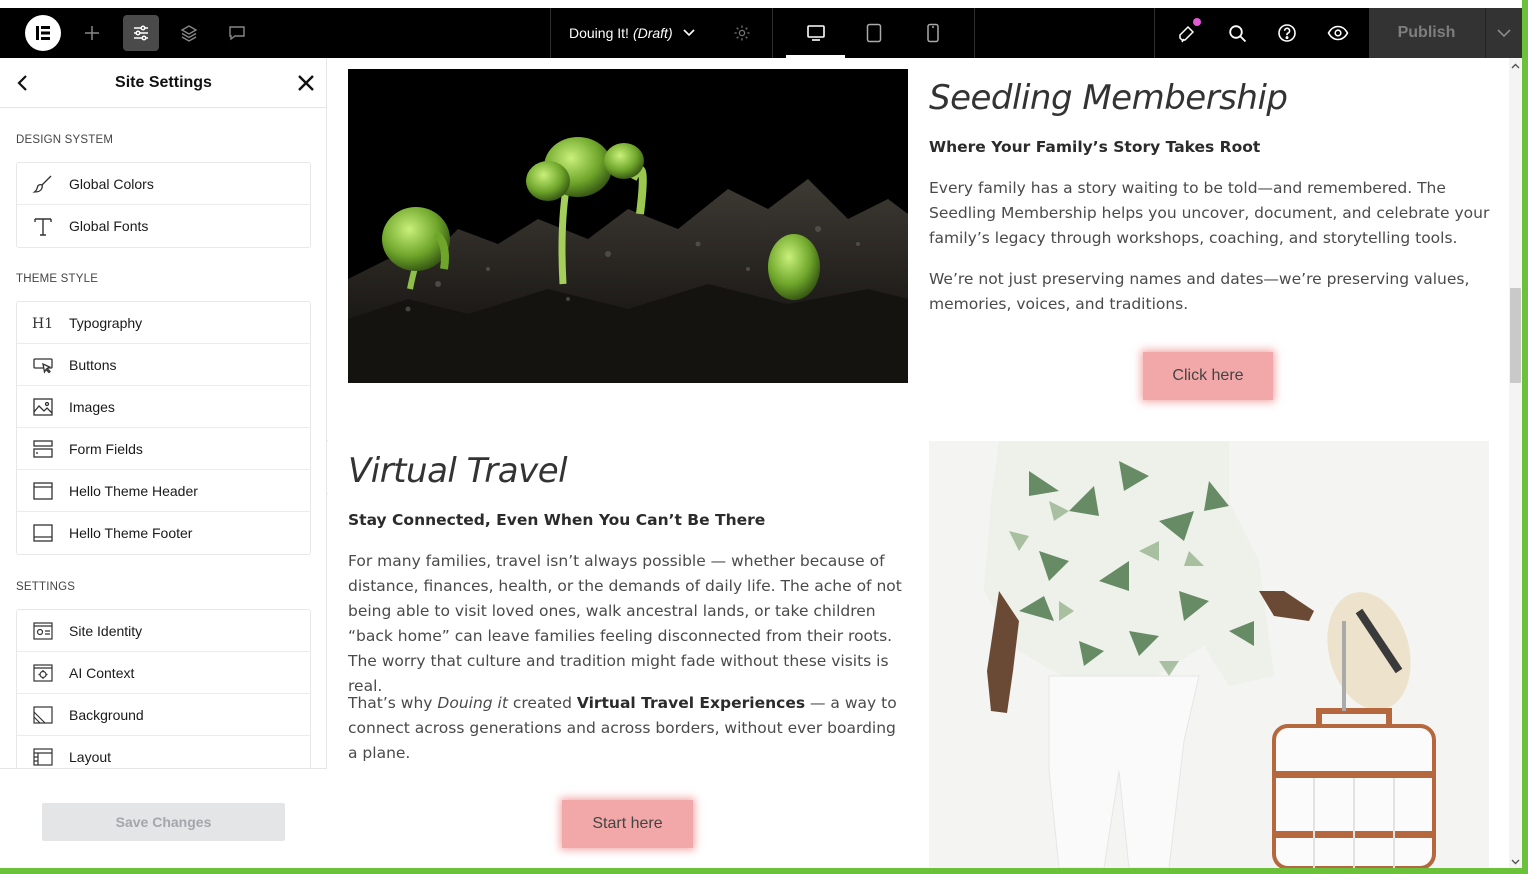 Image resolution: width=1528 pixels, height=874 pixels. I want to click on page-settings-gear-icon, so click(742, 33).